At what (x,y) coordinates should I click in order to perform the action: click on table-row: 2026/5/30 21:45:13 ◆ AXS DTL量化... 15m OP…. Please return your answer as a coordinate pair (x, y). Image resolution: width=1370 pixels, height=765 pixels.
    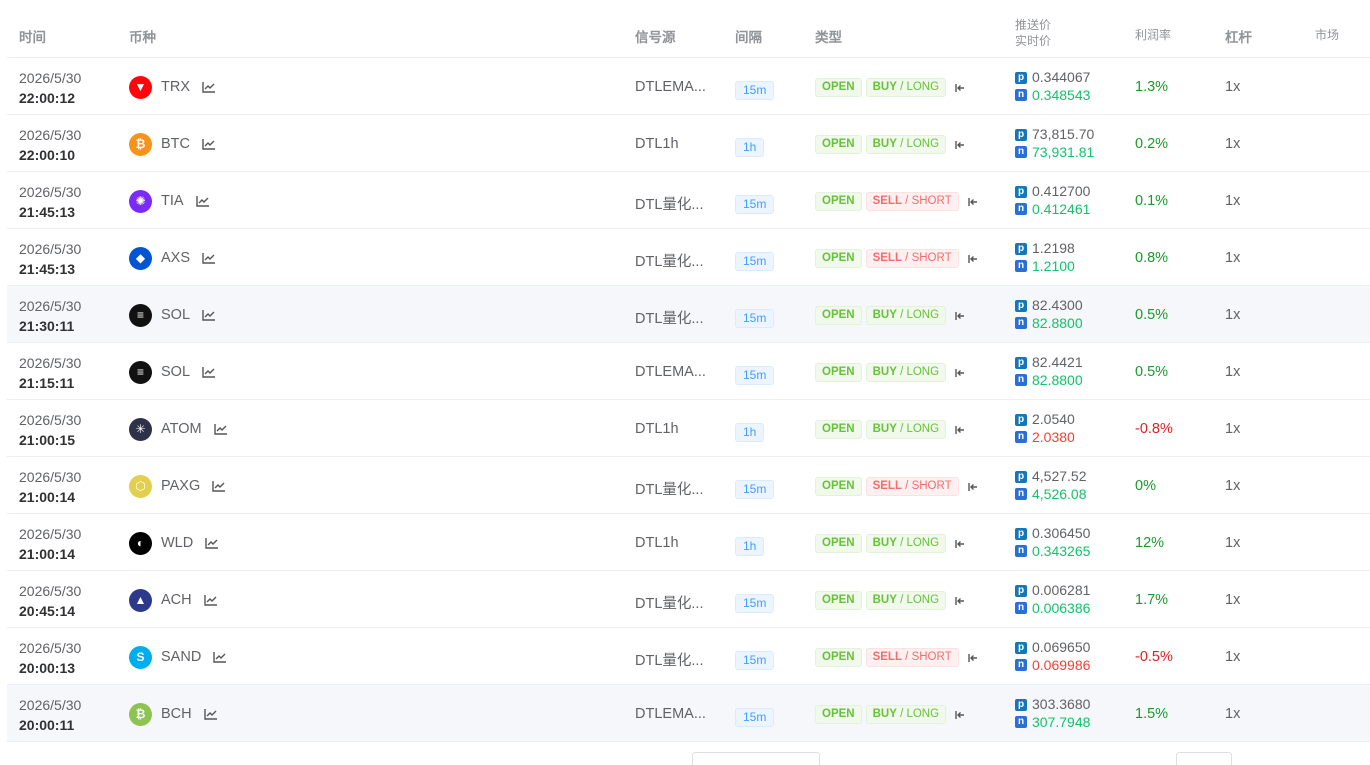
    Looking at the image, I should click on (688, 257).